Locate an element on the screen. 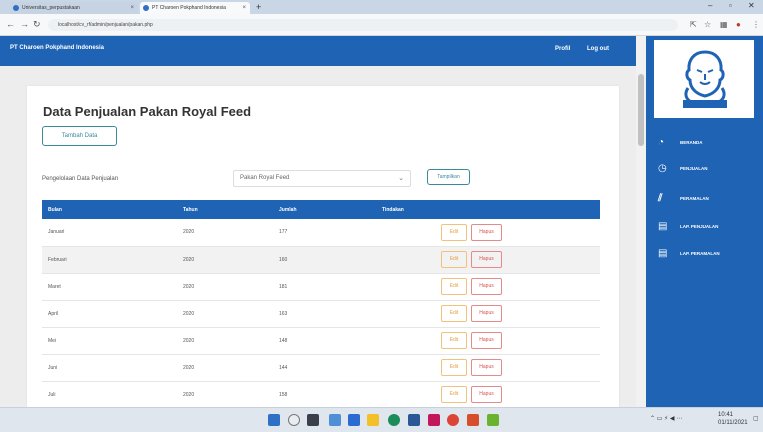  cell-bulan: Maret is located at coordinates (109, 287).